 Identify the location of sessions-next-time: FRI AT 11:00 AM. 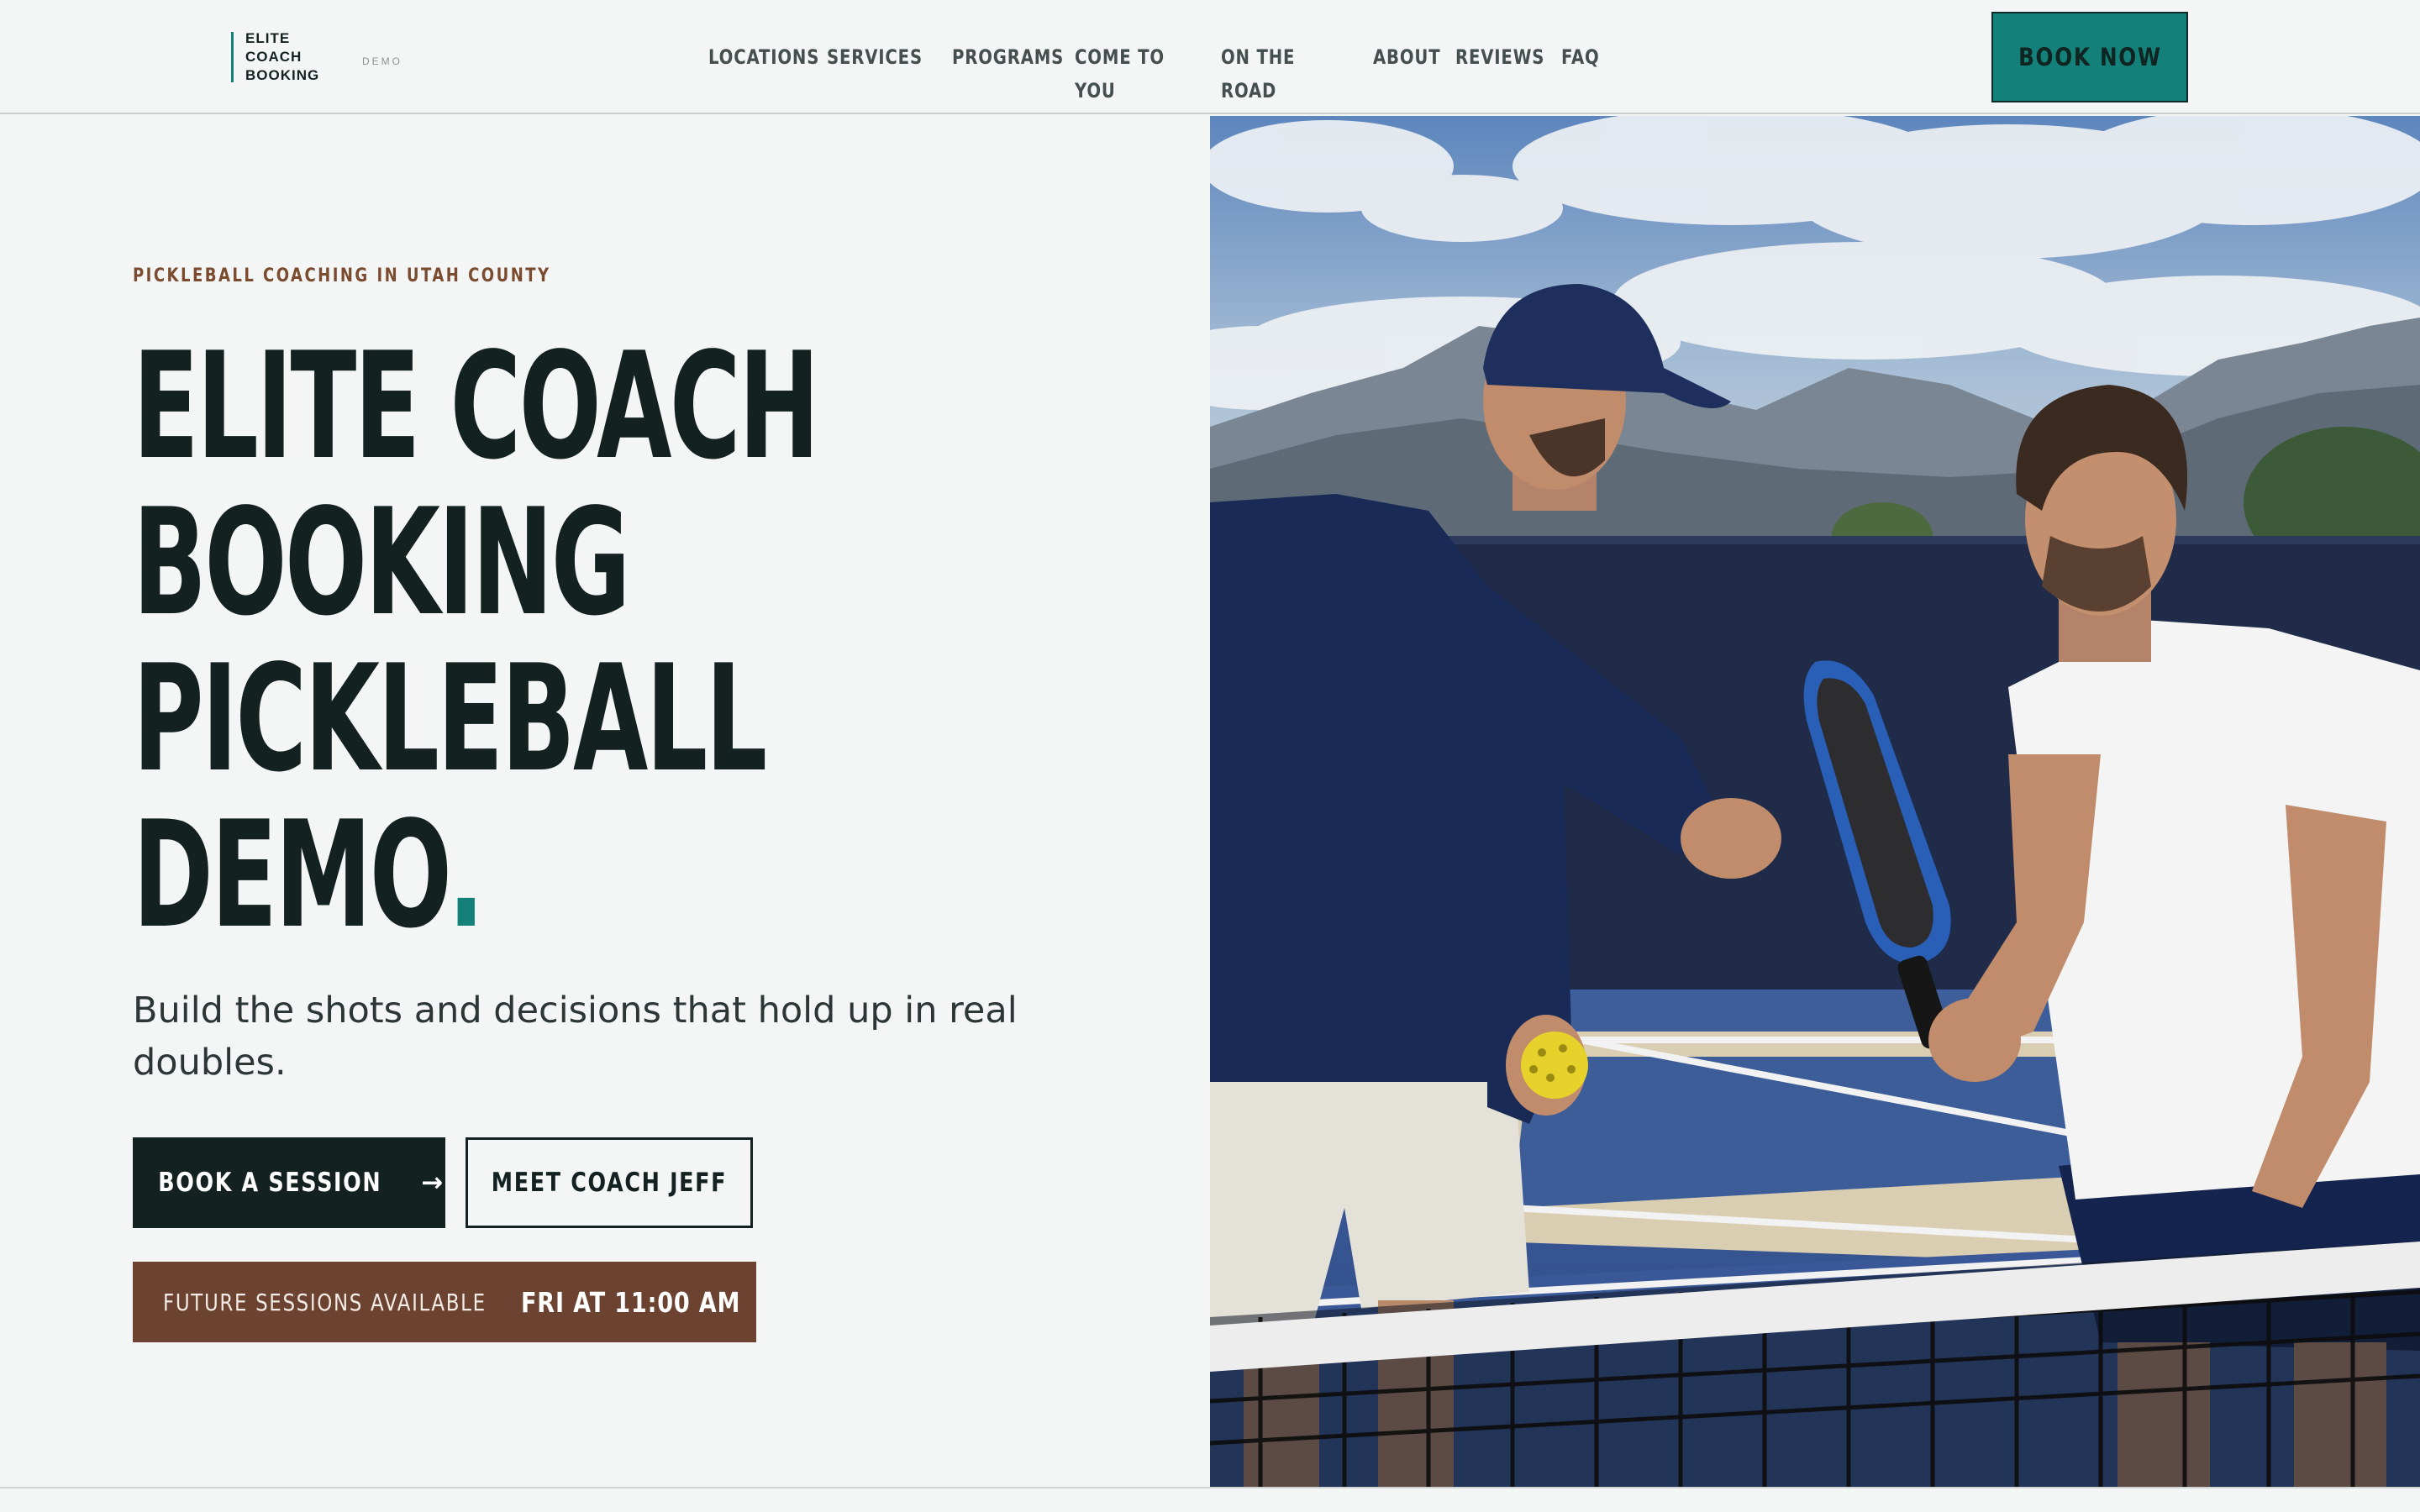
(631, 1302).